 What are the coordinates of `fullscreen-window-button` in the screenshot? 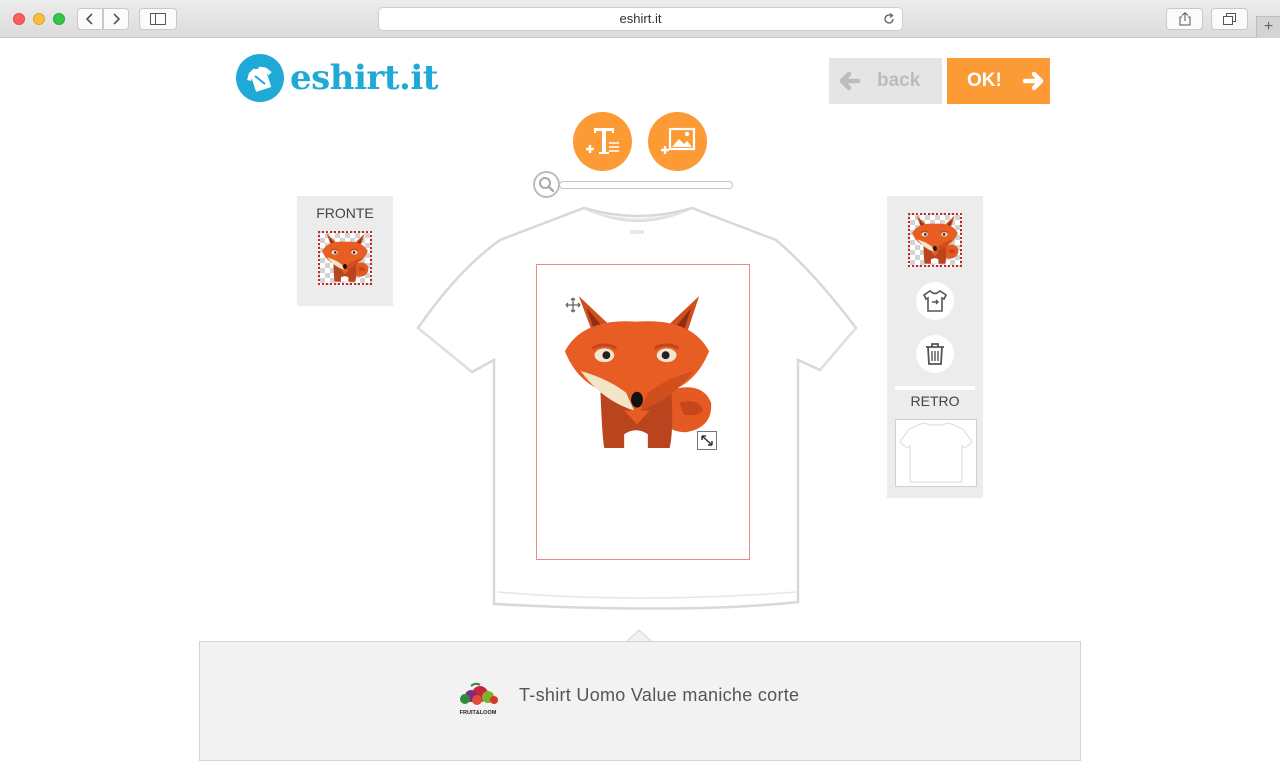 It's located at (59, 19).